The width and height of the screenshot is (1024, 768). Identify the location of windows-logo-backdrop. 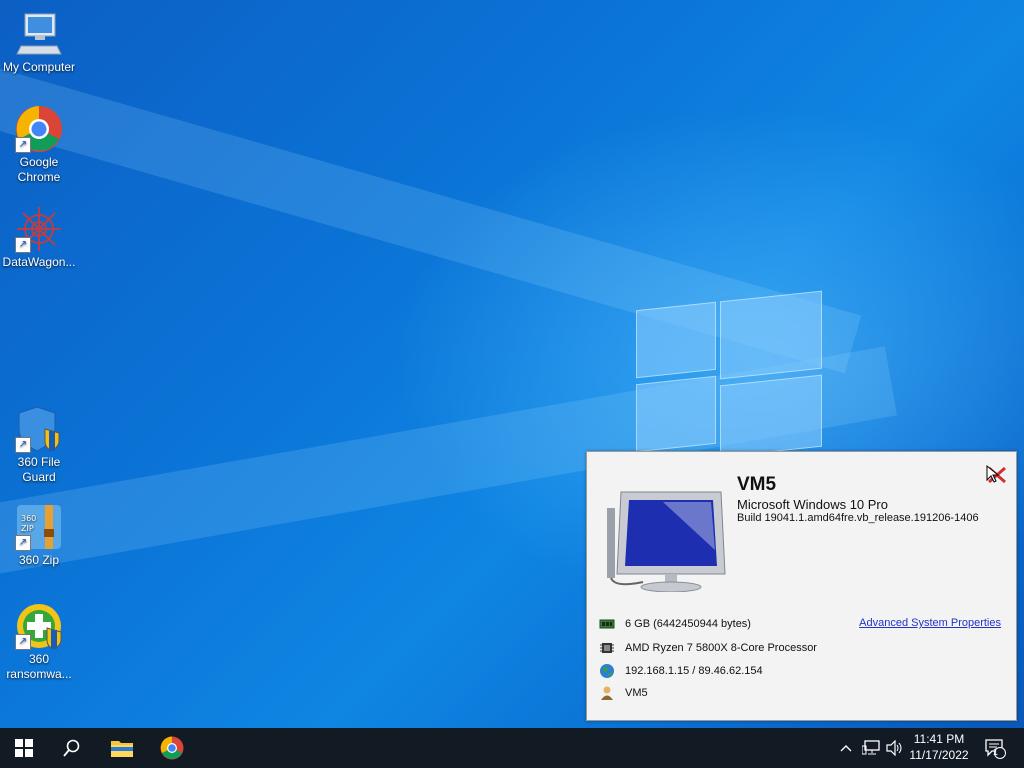
(729, 374).